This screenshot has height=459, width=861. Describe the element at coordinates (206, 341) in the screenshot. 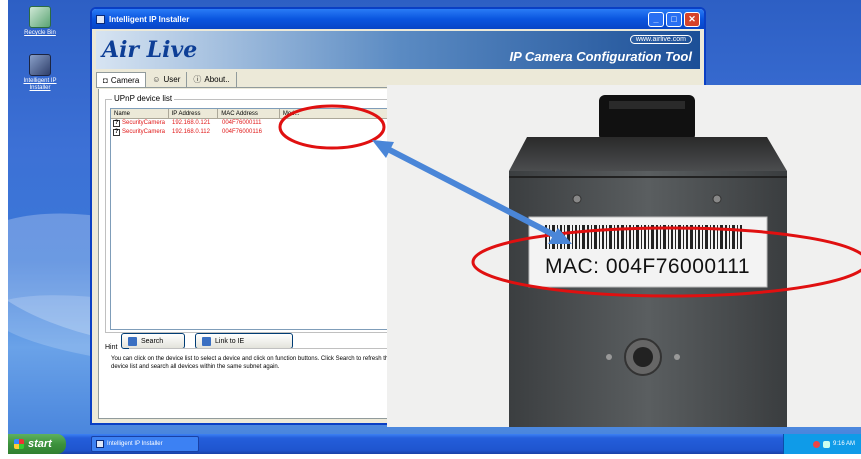

I see `browser-icon` at that location.